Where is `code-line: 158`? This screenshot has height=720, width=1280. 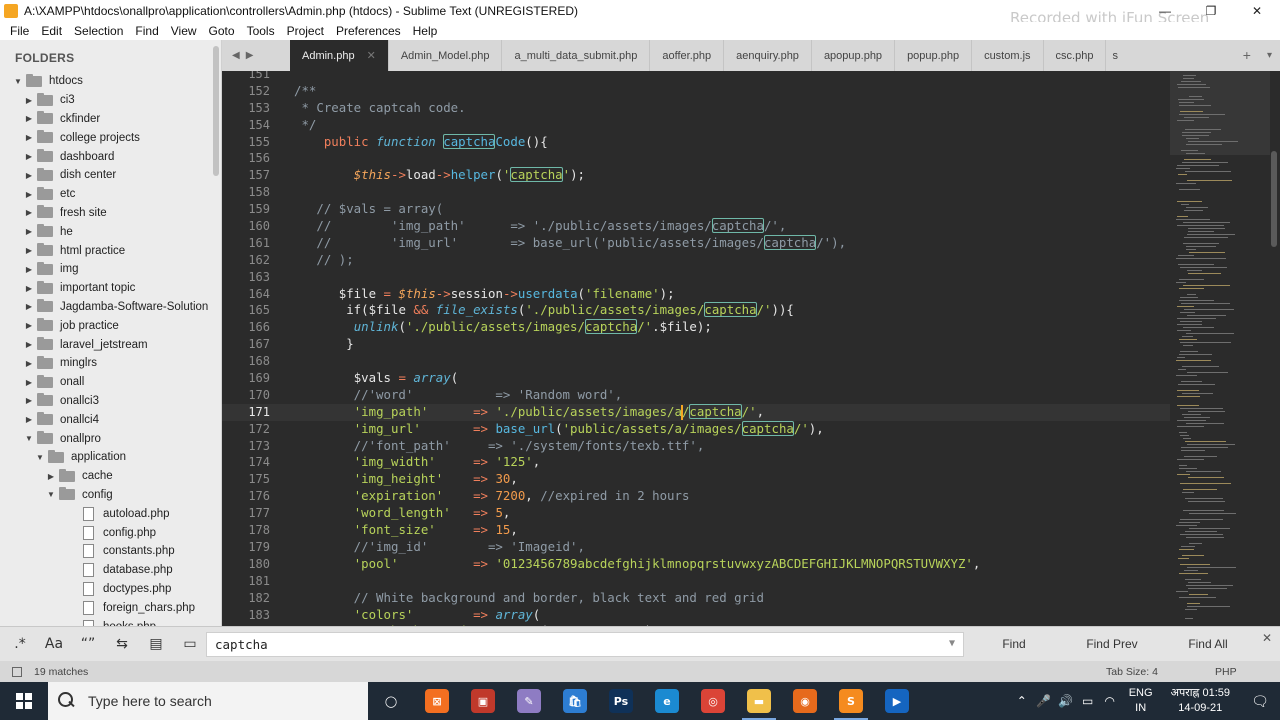
code-line: 158 is located at coordinates (697, 192).